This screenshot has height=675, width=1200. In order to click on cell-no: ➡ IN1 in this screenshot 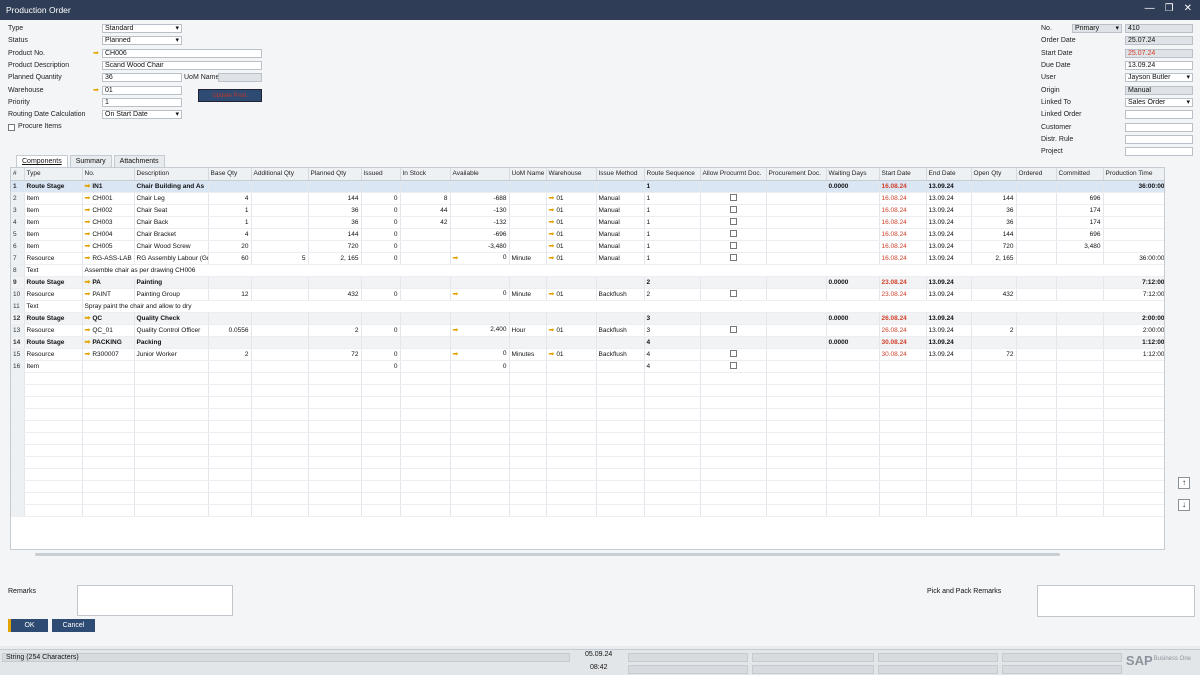, I will do `click(108, 186)`.